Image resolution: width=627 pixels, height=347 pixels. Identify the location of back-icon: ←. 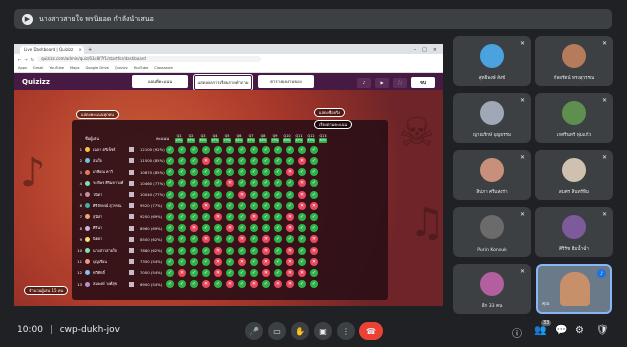
(19, 59).